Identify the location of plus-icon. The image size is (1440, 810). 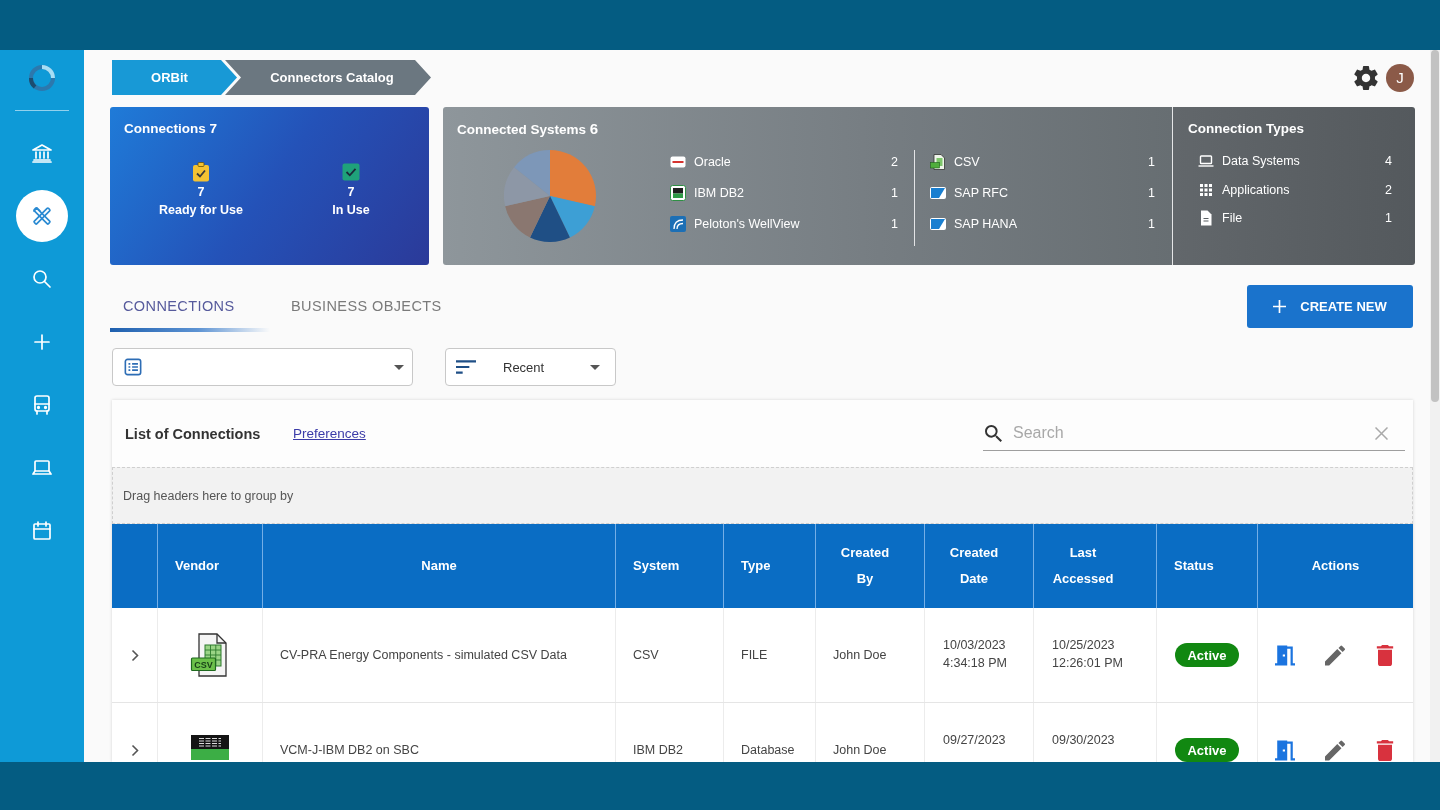
(1280, 306).